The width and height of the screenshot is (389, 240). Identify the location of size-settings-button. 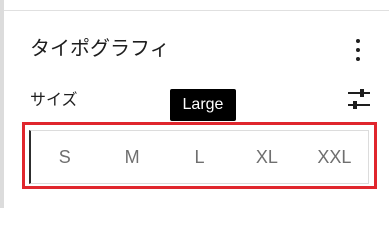
(359, 100).